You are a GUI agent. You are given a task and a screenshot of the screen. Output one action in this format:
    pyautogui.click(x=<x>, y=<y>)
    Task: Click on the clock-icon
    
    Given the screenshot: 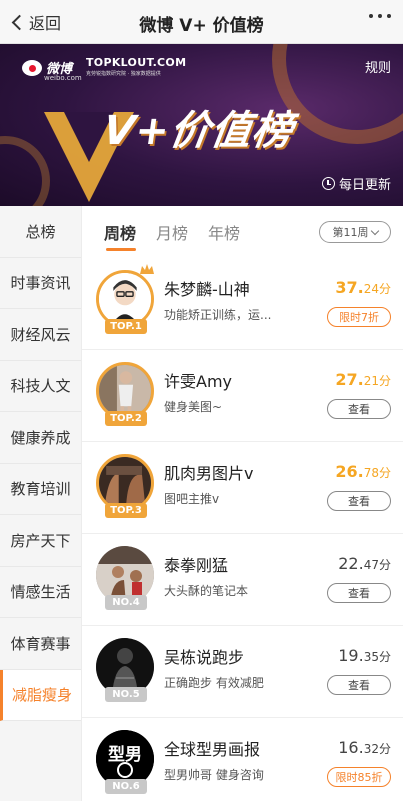 What is the action you would take?
    pyautogui.click(x=328, y=183)
    